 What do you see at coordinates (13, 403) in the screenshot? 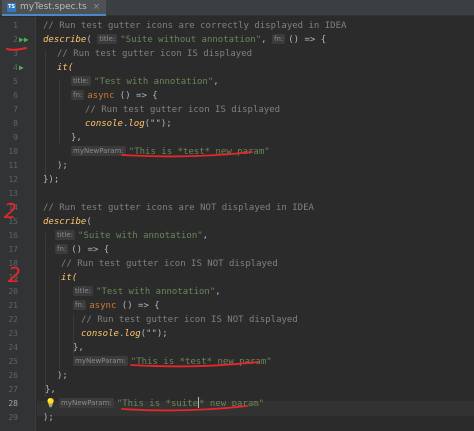
I see `line-number: 28` at bounding box center [13, 403].